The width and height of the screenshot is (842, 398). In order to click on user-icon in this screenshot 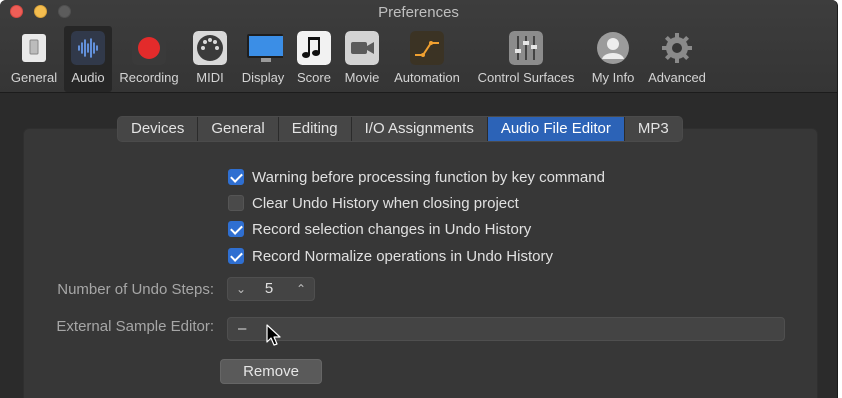, I will do `click(613, 48)`.